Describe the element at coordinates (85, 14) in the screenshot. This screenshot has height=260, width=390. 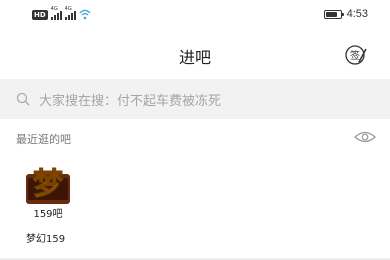
I see `wifi-icon` at that location.